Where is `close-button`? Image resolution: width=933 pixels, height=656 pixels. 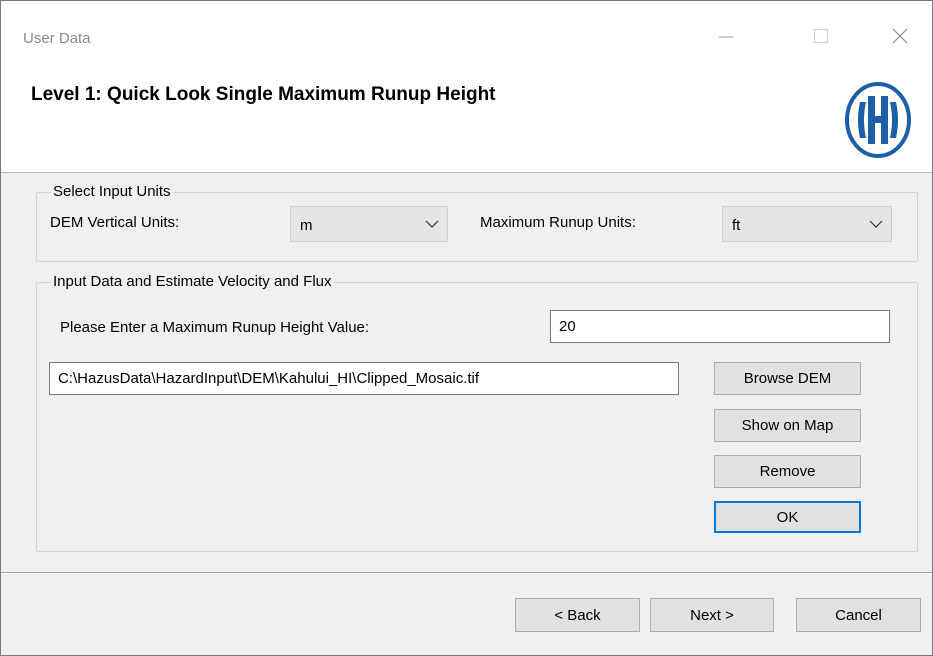 close-button is located at coordinates (900, 36).